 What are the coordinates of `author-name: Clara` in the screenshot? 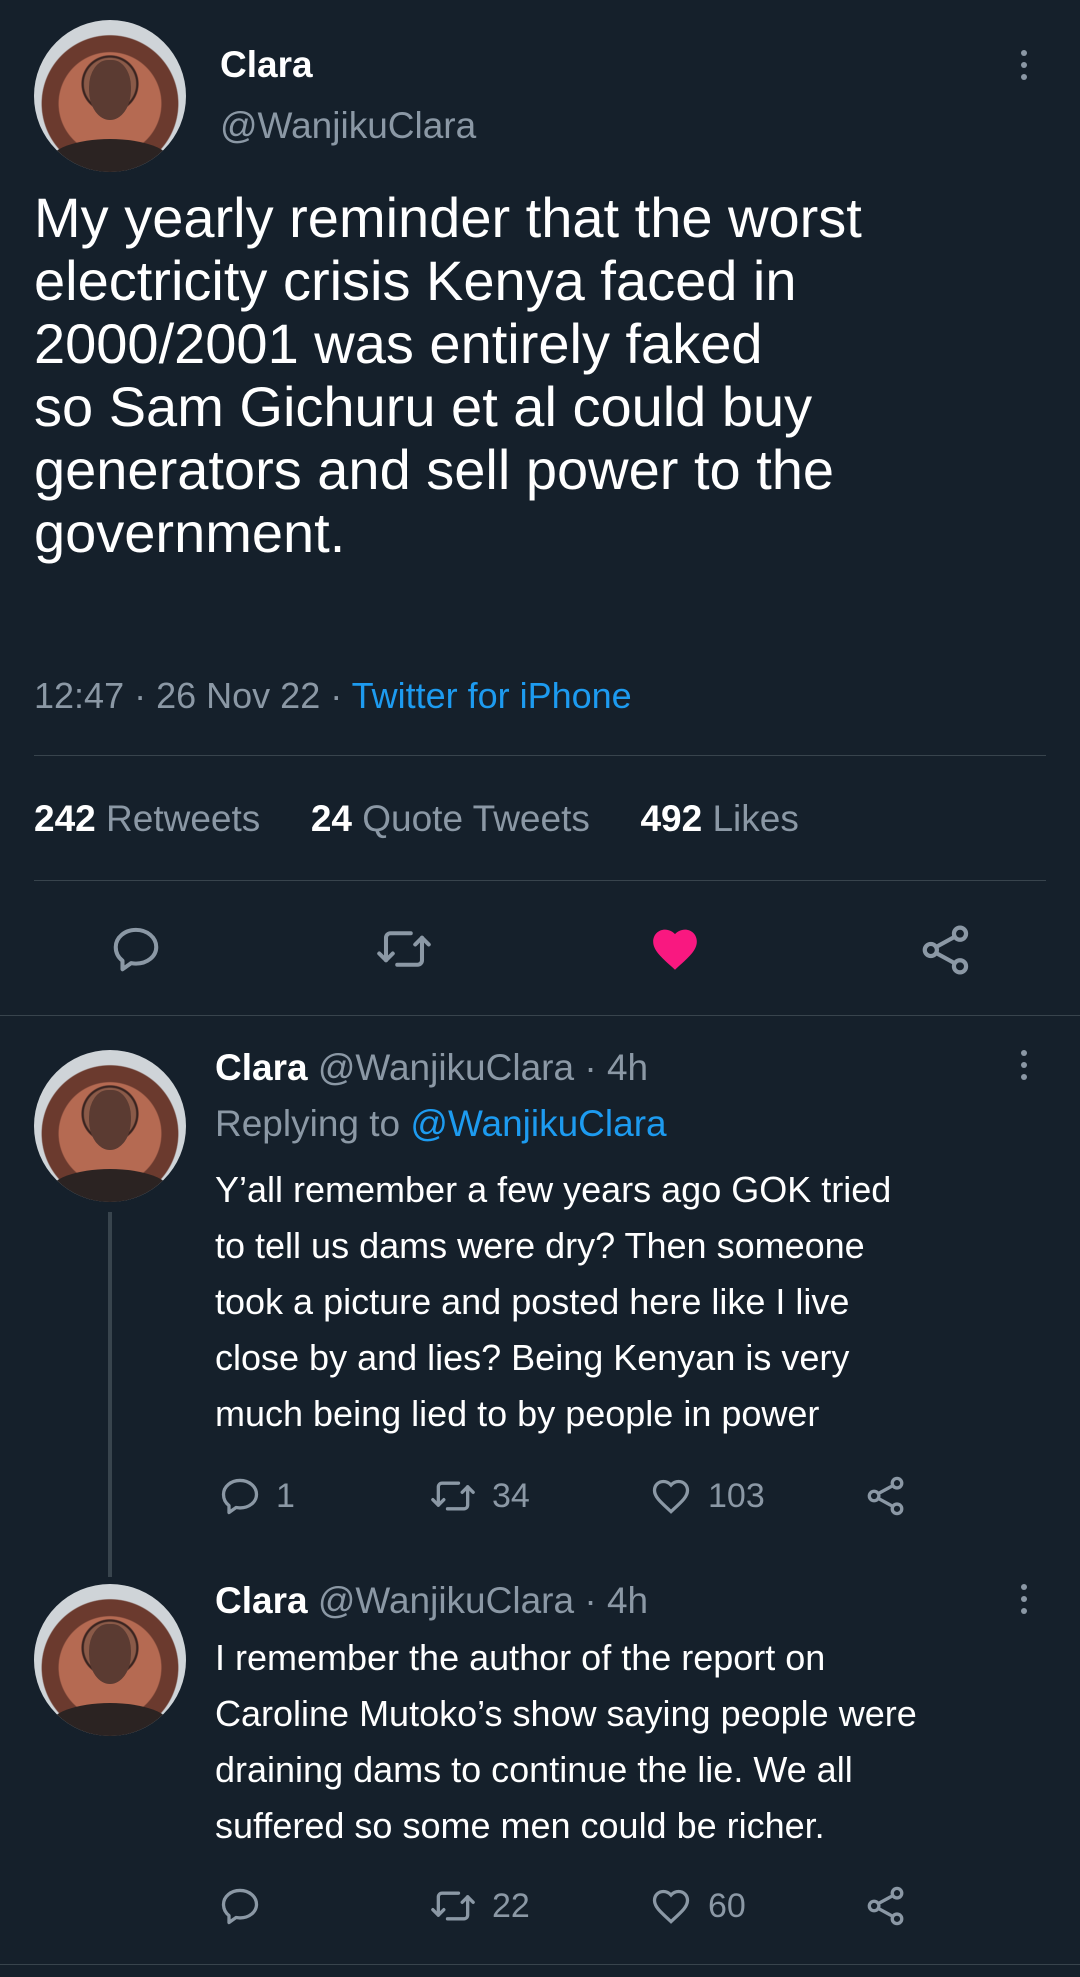 It's located at (266, 65).